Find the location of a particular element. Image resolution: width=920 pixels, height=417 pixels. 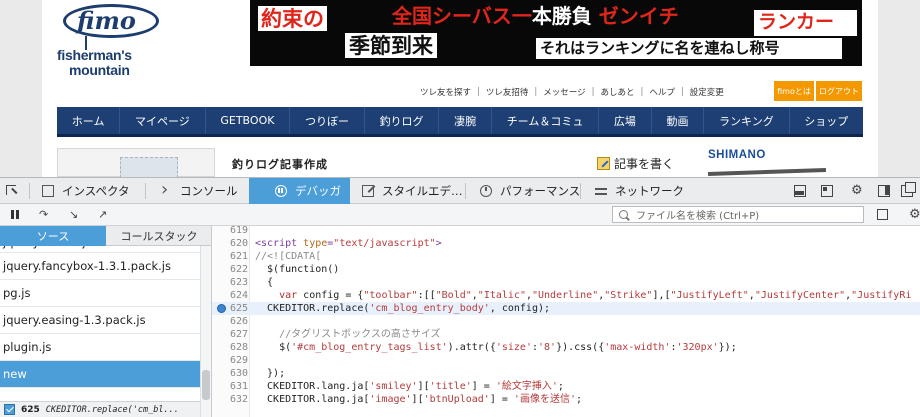

line-number: 619 is located at coordinates (230, 231).